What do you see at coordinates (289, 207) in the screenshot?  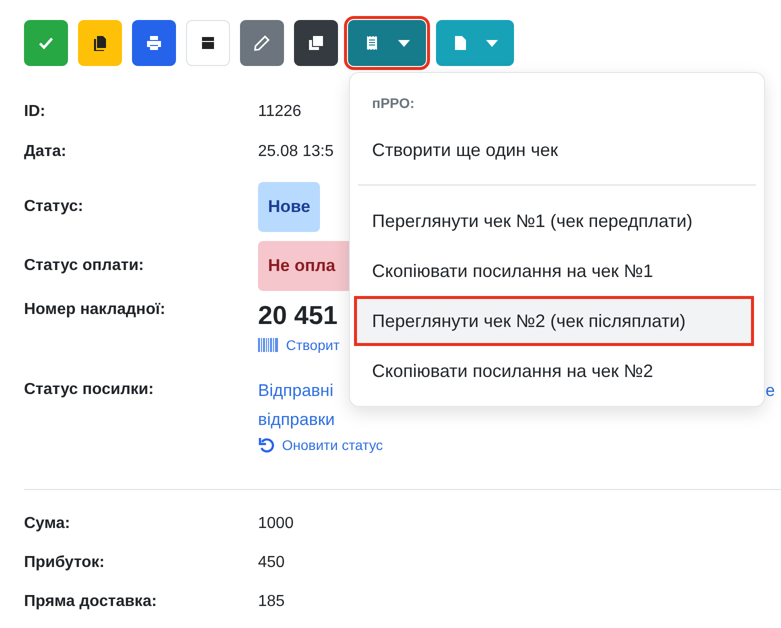 I see `status-badge: Нове` at bounding box center [289, 207].